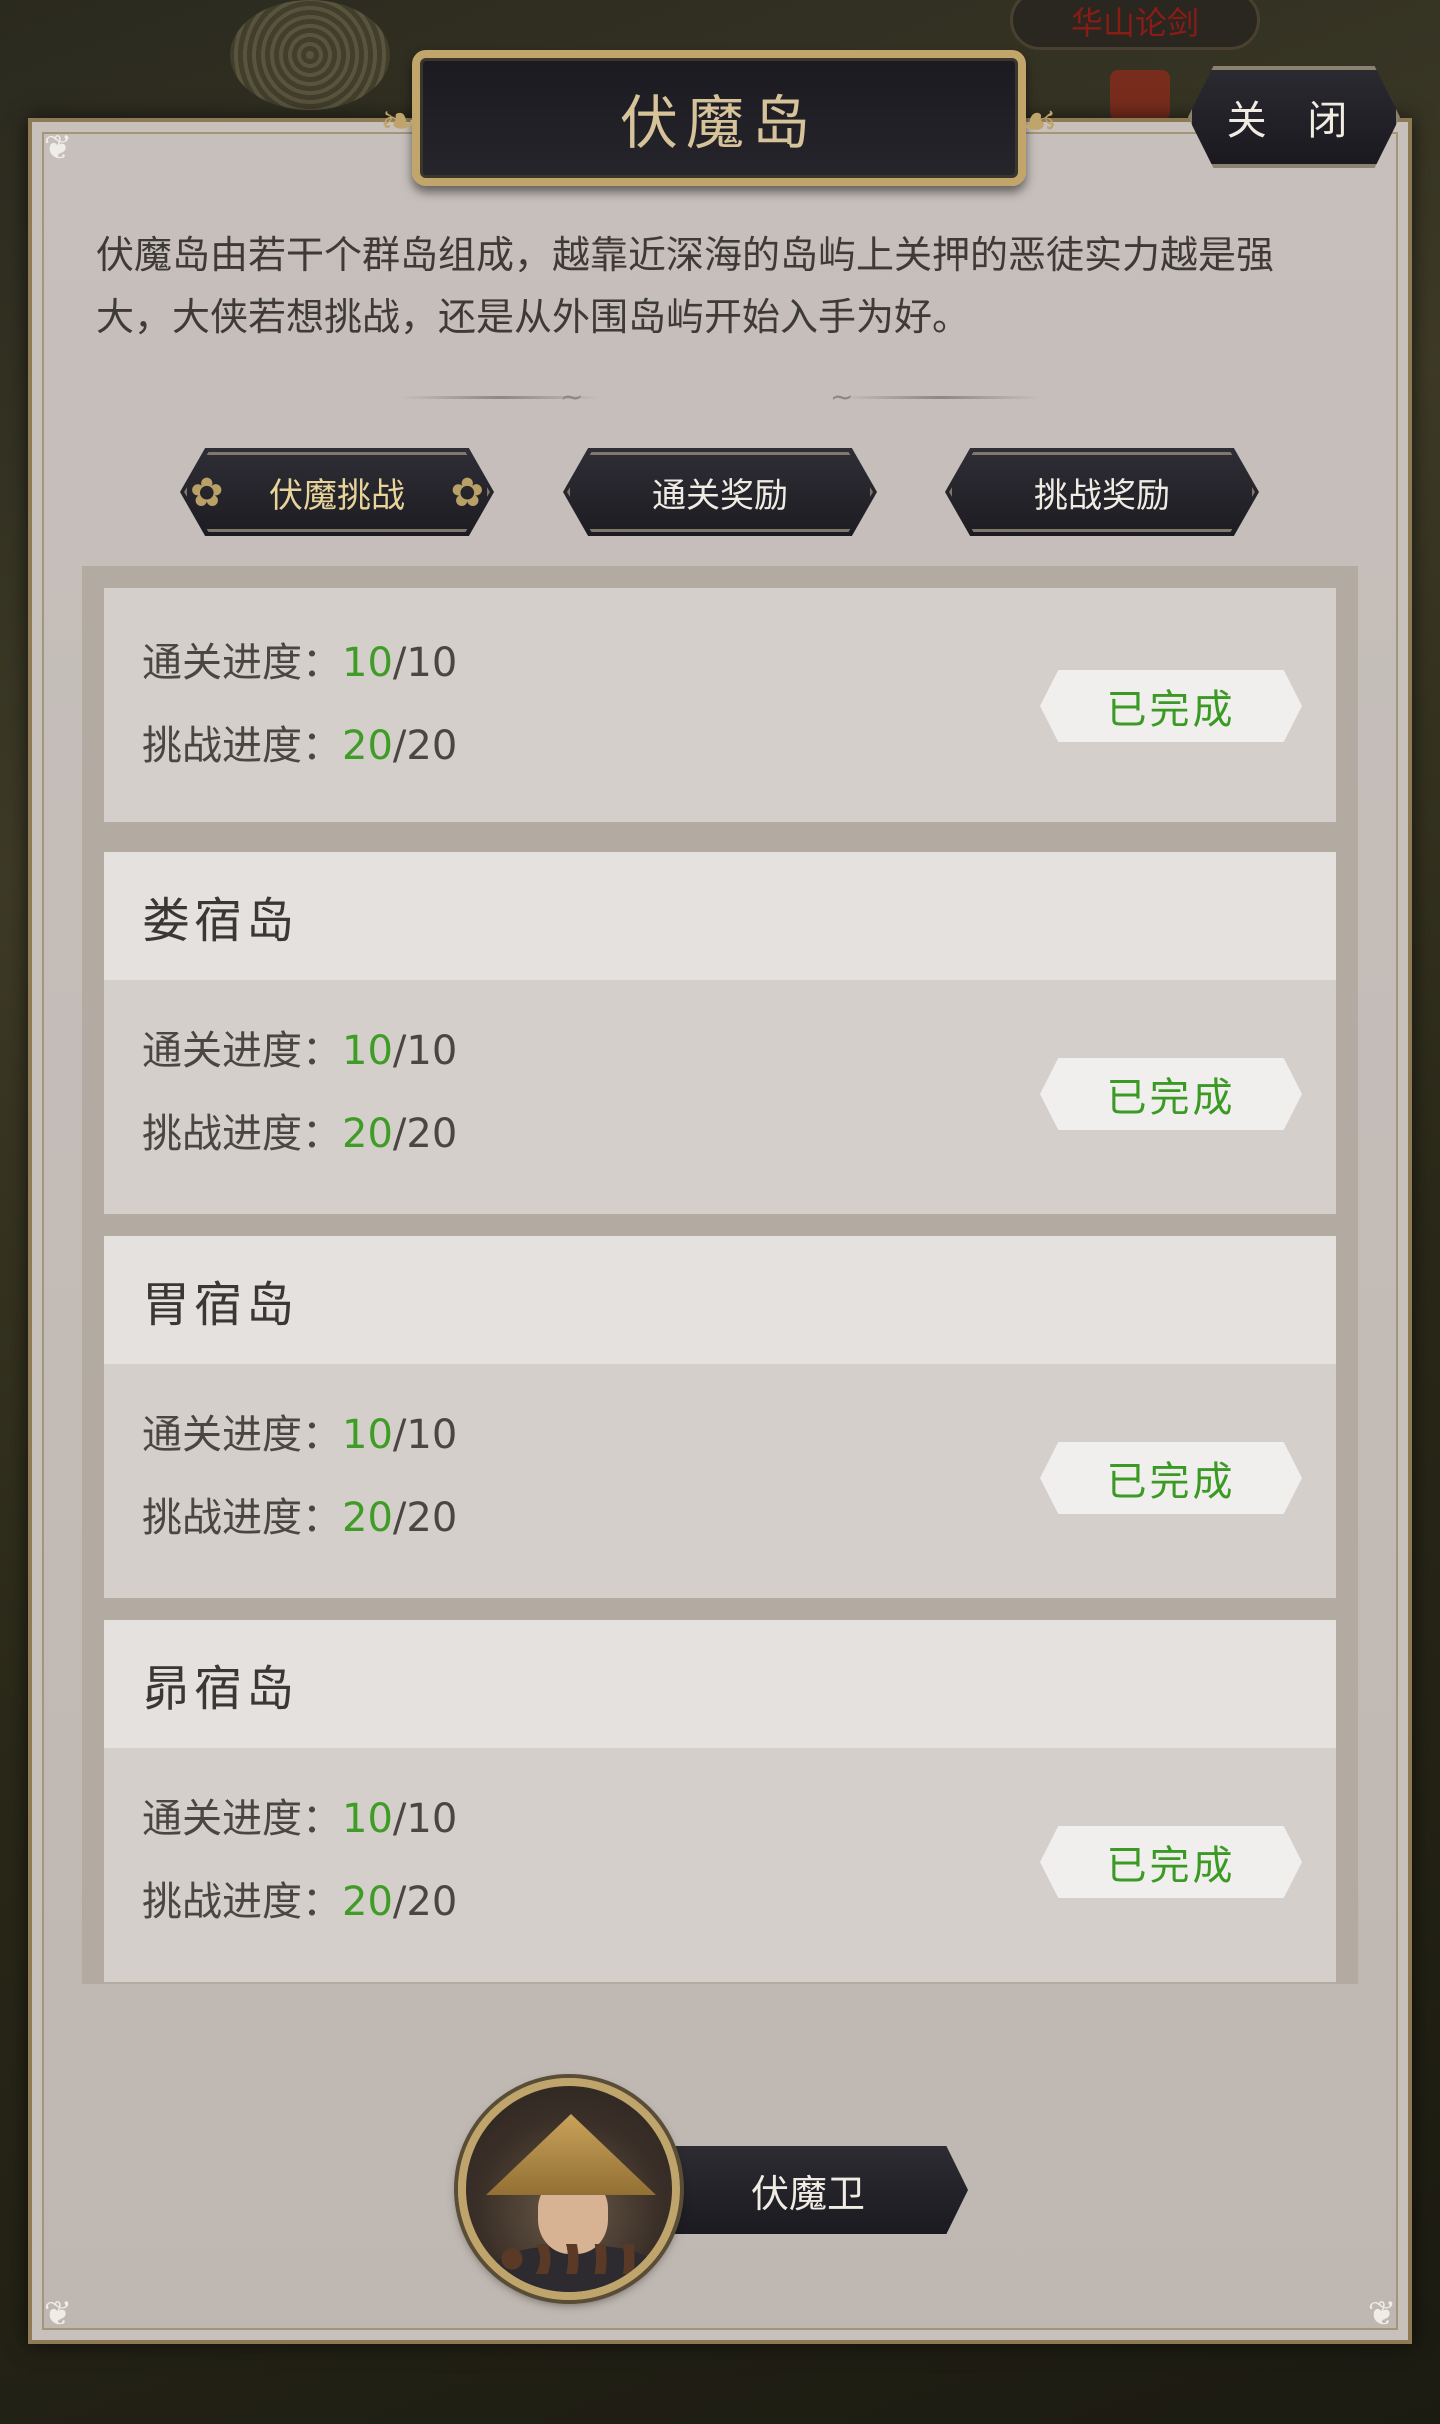 This screenshot has width=1440, height=2424. I want to click on island-name: 娄宿岛, so click(720, 916).